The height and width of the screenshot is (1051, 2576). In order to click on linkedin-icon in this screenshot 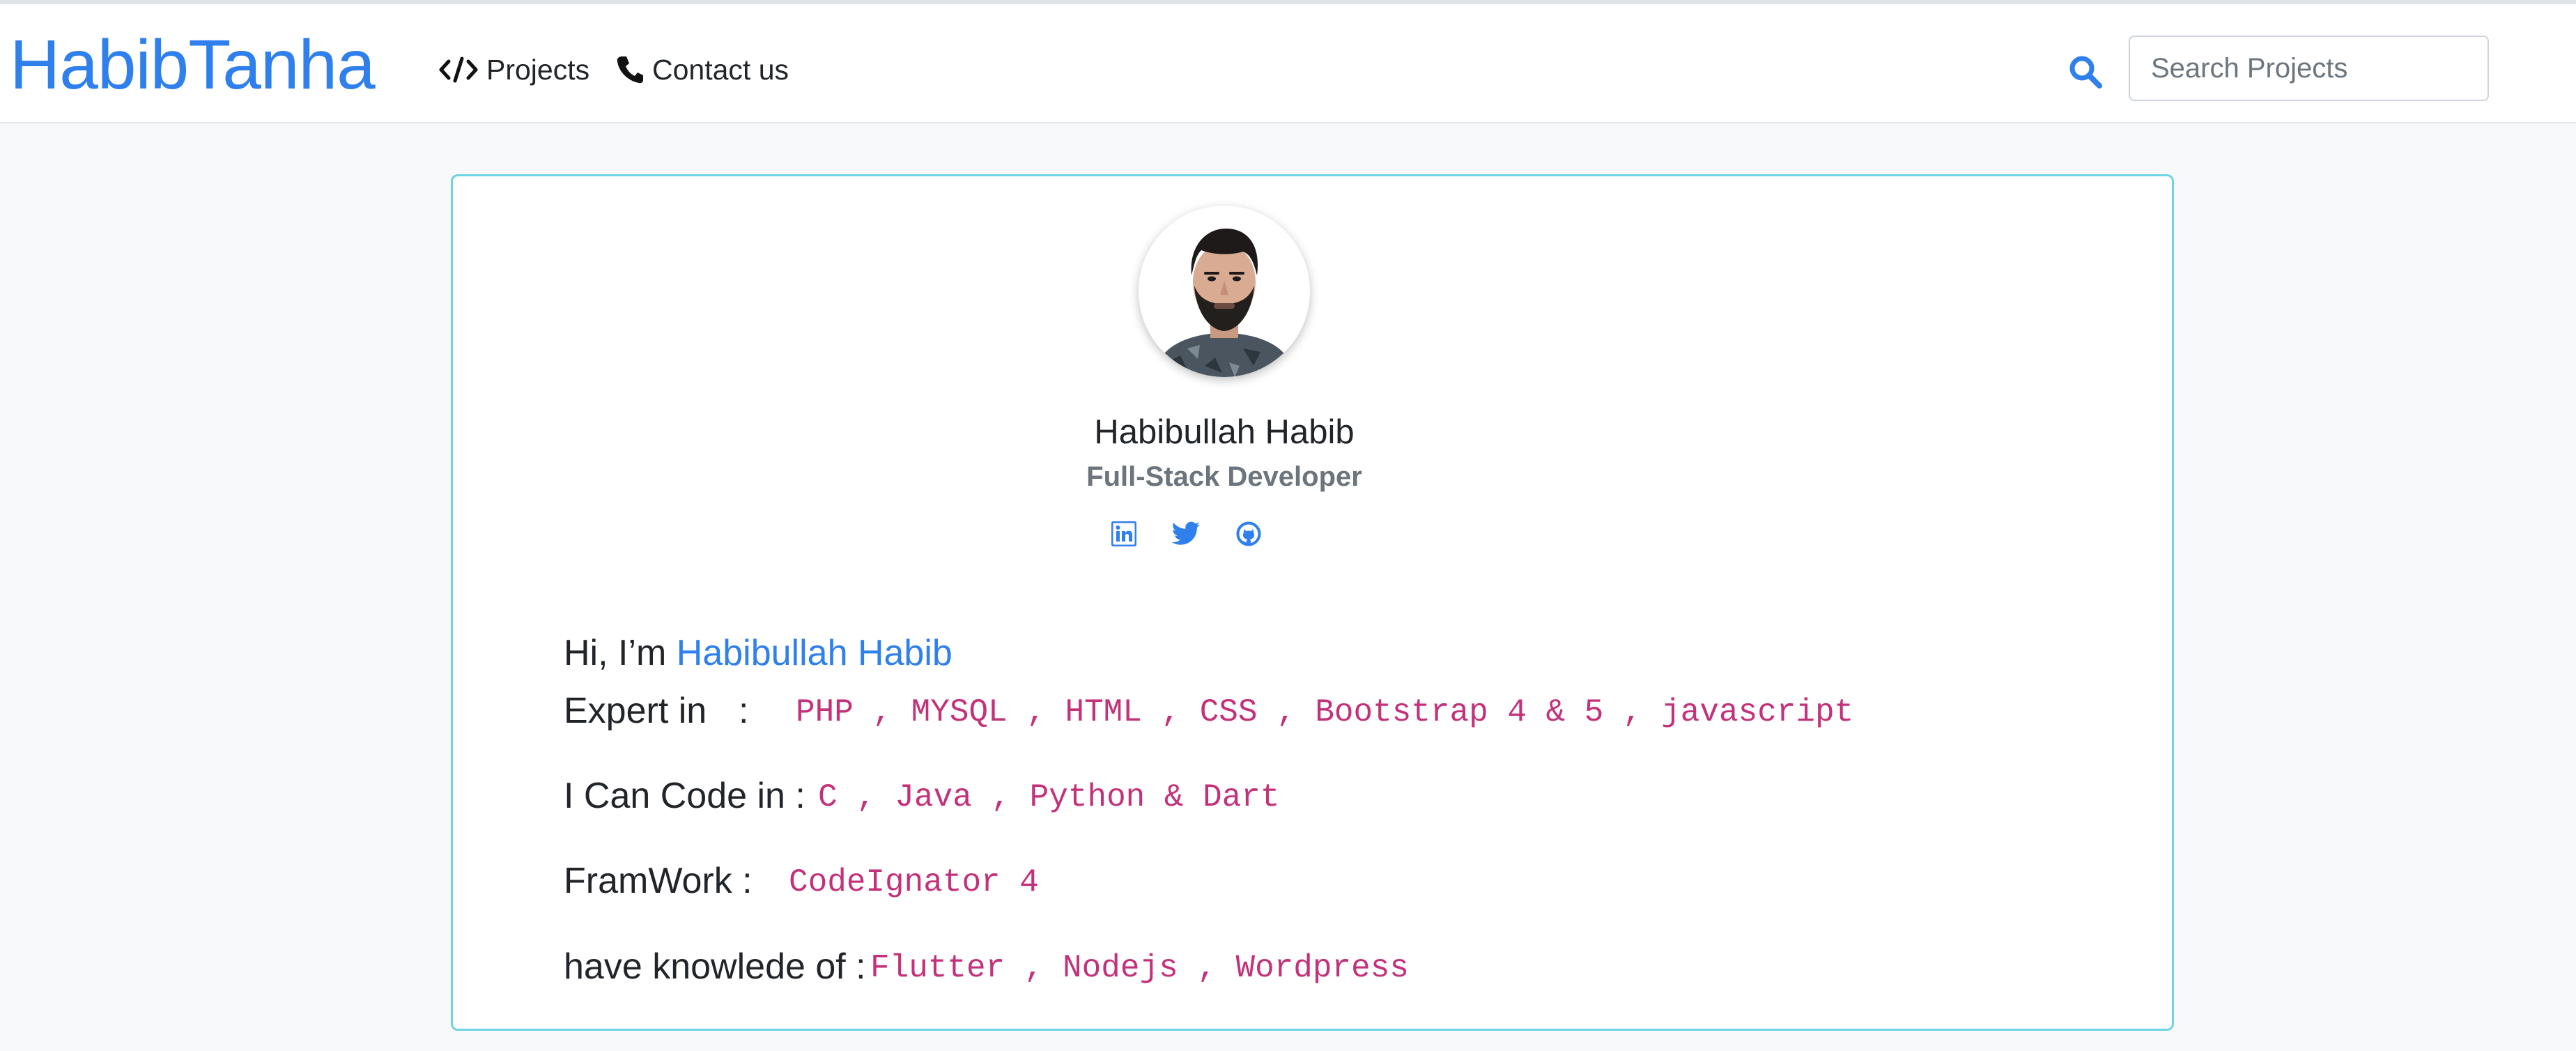, I will do `click(1124, 534)`.